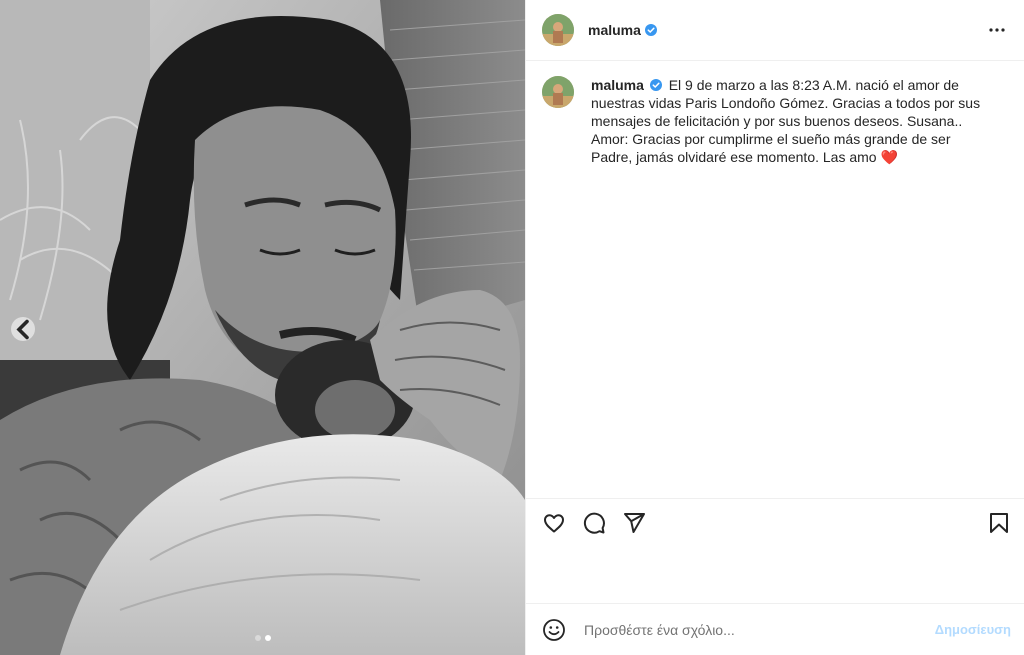 This screenshot has height=655, width=1024. What do you see at coordinates (889, 157) in the screenshot?
I see `heart-emoji: ❤️` at bounding box center [889, 157].